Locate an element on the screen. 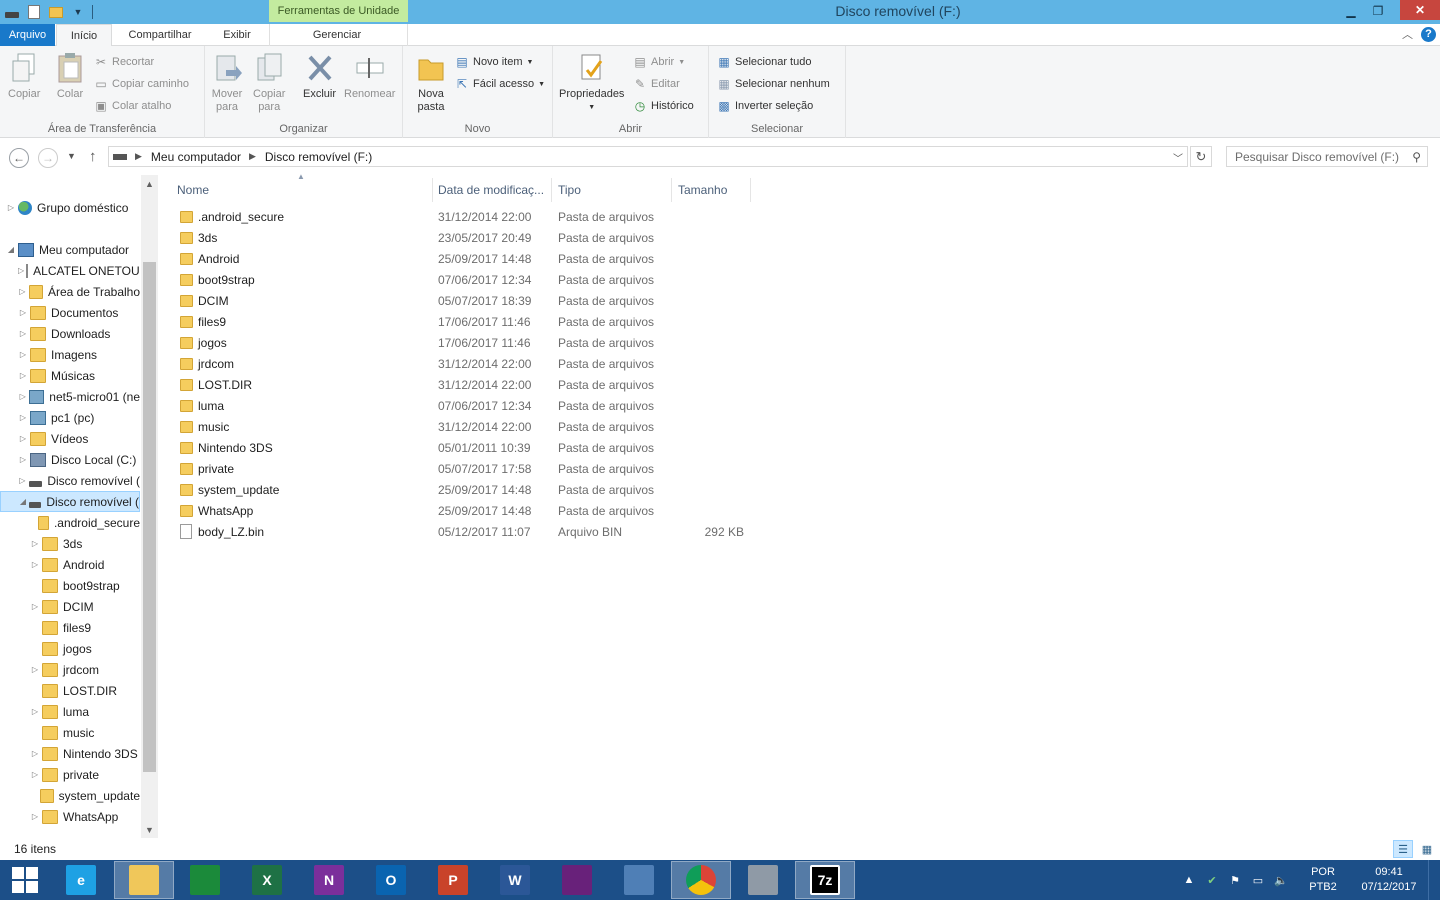 The image size is (1440, 900). copy-path-button: ▭ Copiar caminho is located at coordinates (141, 84).